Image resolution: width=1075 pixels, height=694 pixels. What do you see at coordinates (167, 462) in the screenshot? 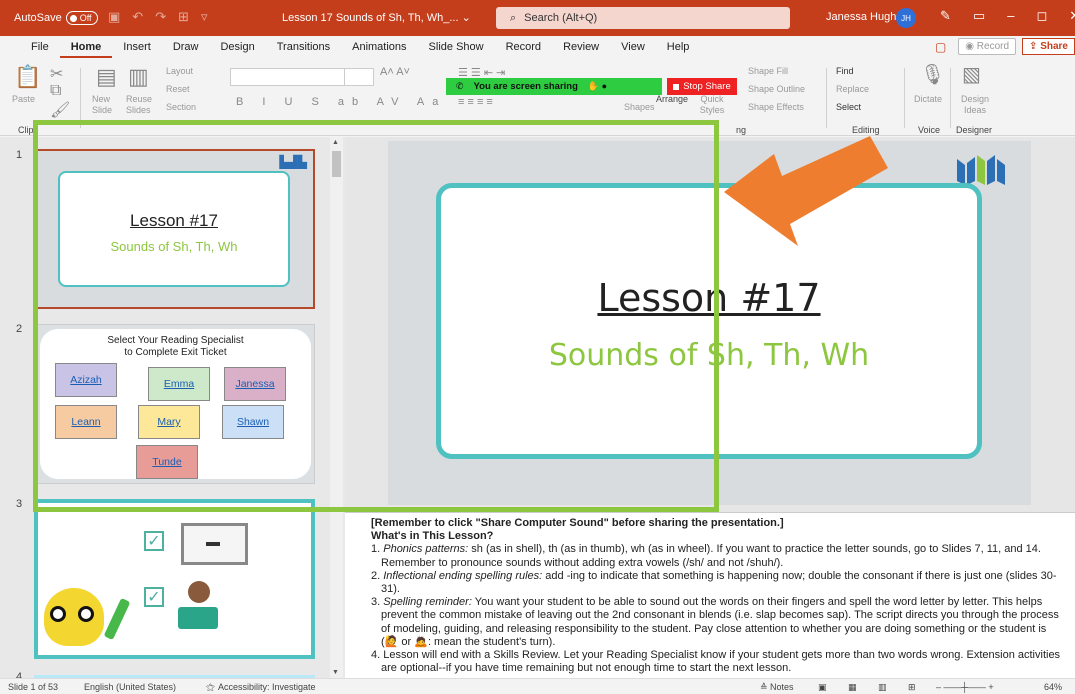
I see `specialist-button-tunde: Tunde` at bounding box center [167, 462].